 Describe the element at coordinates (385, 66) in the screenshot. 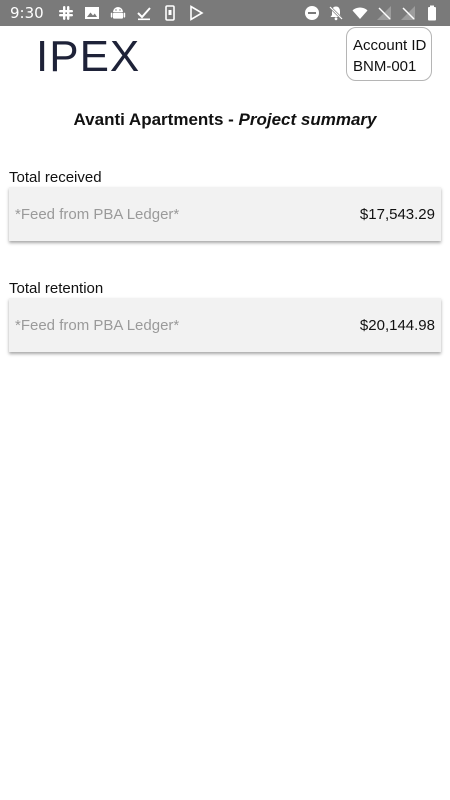

I see `account-id-value: BNM-001` at that location.